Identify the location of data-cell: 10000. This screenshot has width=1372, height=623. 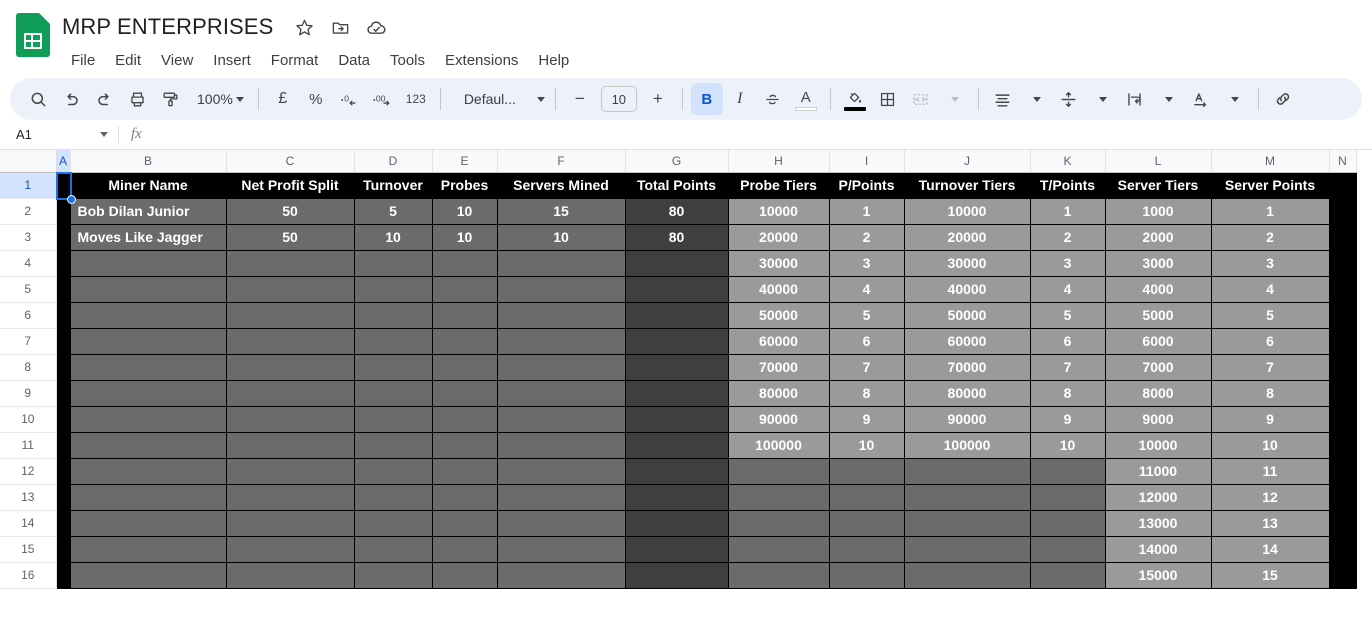
(779, 211).